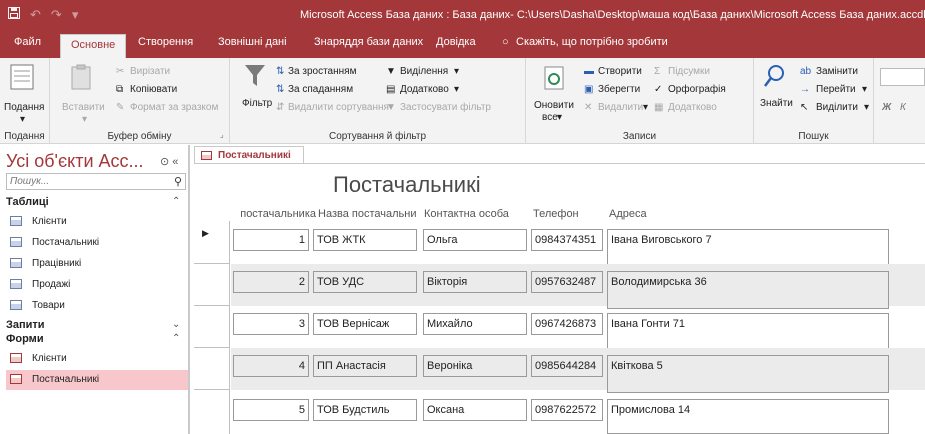  Describe the element at coordinates (97, 380) in the screenshot. I see `nav-item-form-suppliers: Постачальникі` at that location.